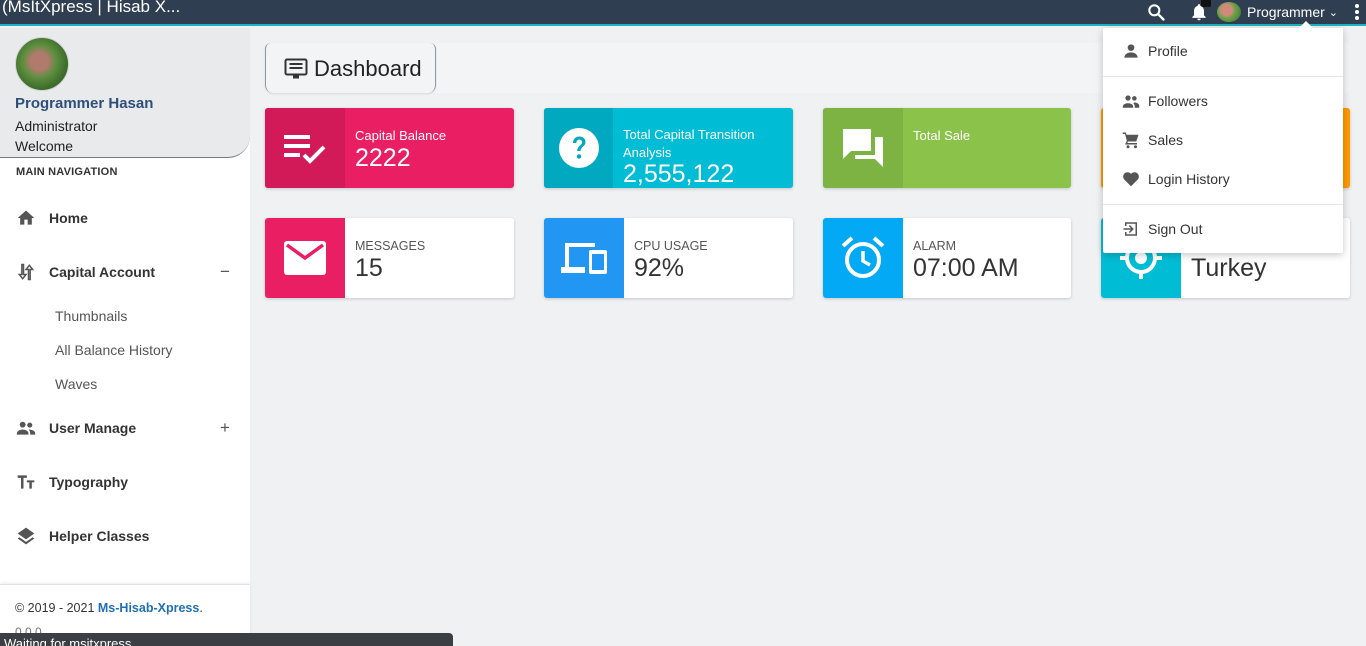  I want to click on user-name: Programmer, so click(1286, 12).